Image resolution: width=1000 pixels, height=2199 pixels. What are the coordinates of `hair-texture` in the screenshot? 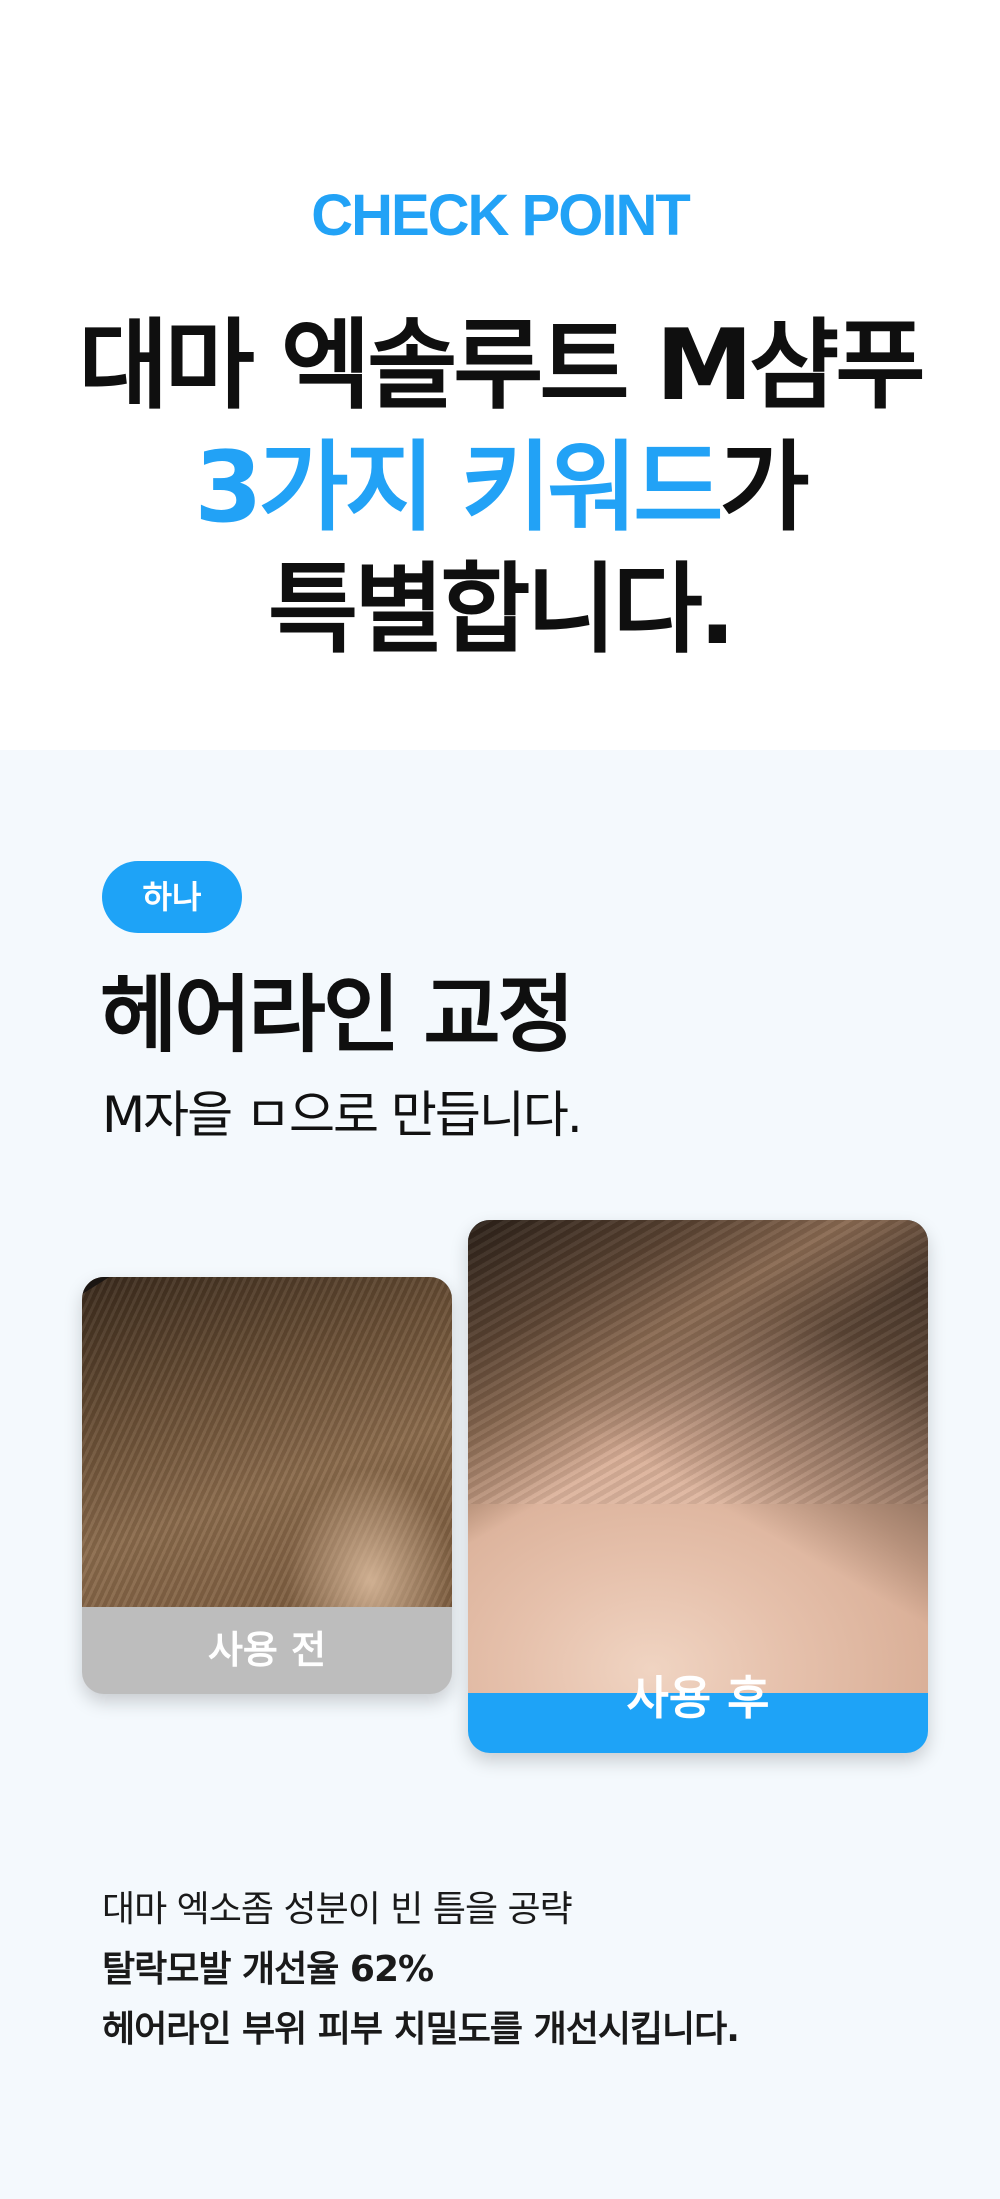 It's located at (698, 1362).